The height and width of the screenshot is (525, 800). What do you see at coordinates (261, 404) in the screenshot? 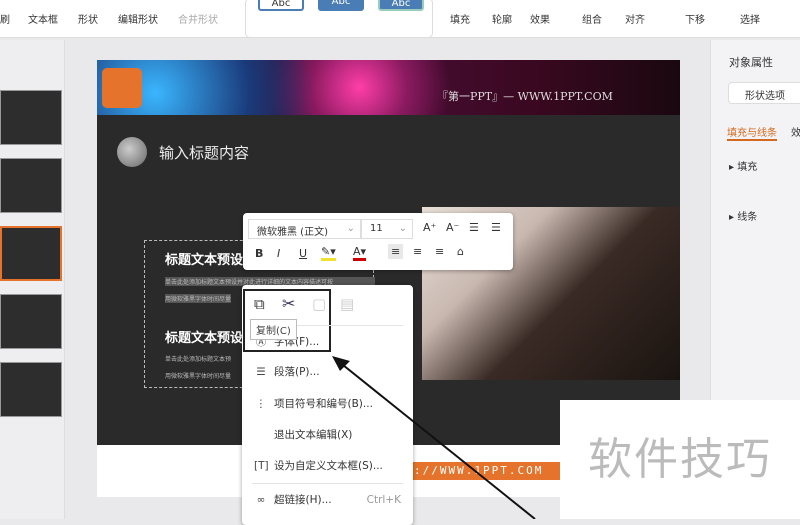
I see `list-icon: ⋮` at bounding box center [261, 404].